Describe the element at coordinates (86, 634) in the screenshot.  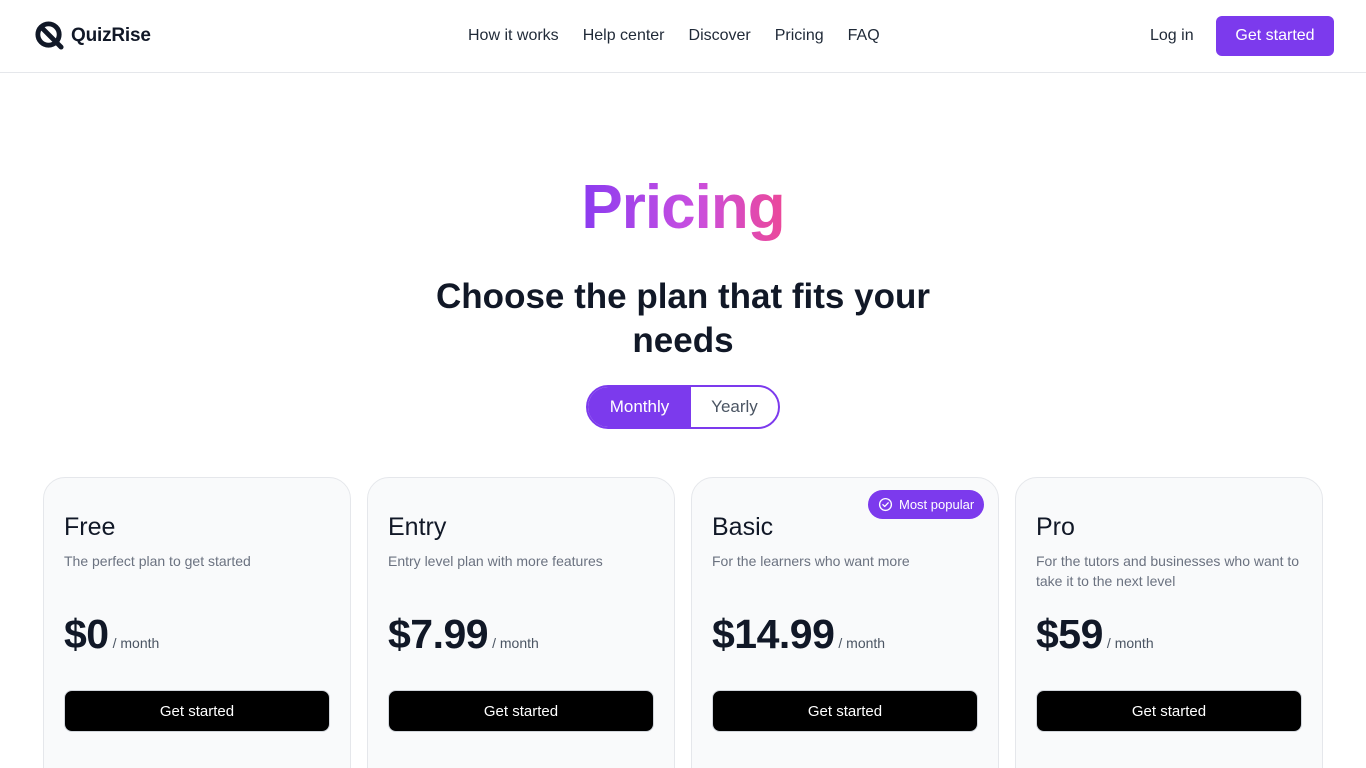
I see `plan-price: $0` at that location.